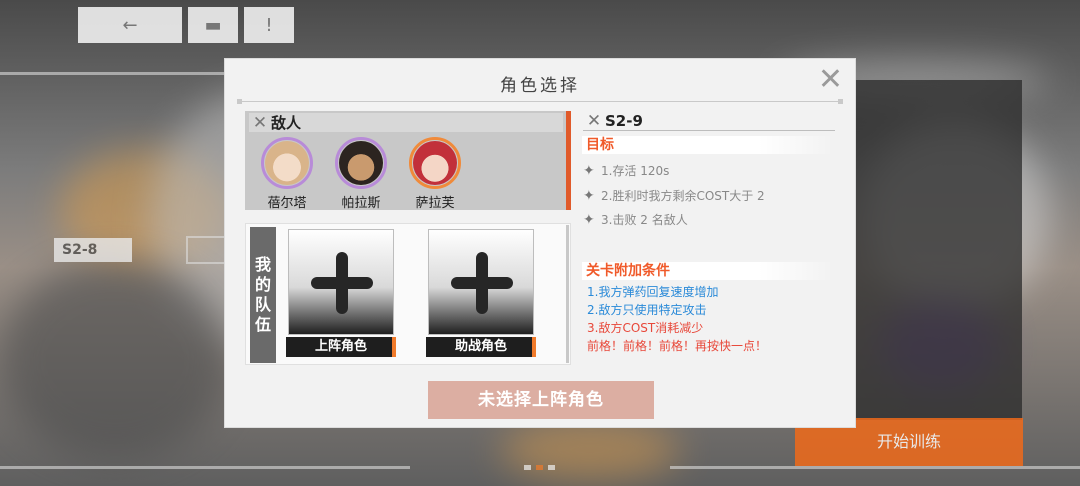 The image size is (1080, 486). What do you see at coordinates (286, 123) in the screenshot?
I see `enemy-panel-label: 敌人` at bounding box center [286, 123].